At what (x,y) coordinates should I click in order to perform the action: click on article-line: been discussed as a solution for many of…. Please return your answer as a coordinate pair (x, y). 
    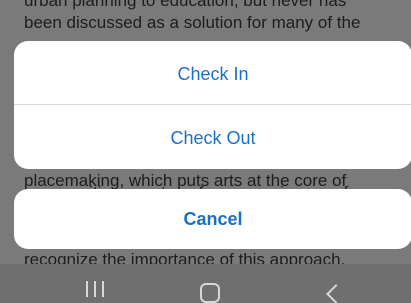
    Looking at the image, I should click on (192, 22).